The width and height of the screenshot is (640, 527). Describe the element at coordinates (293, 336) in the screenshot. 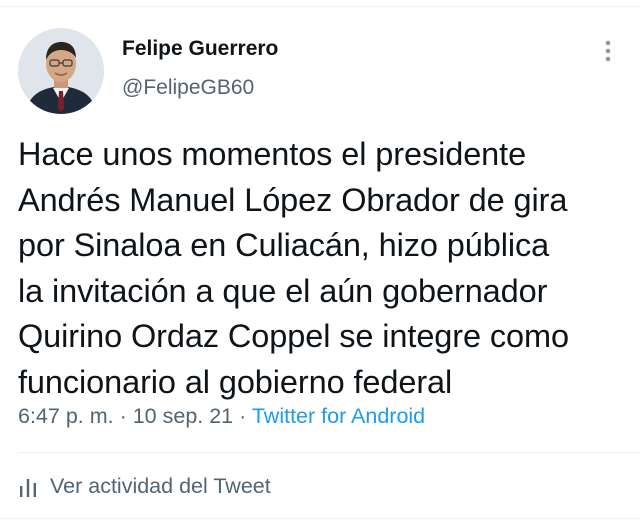

I see `tweet-text-line: Quirino Ordaz Coppel se integre como` at that location.